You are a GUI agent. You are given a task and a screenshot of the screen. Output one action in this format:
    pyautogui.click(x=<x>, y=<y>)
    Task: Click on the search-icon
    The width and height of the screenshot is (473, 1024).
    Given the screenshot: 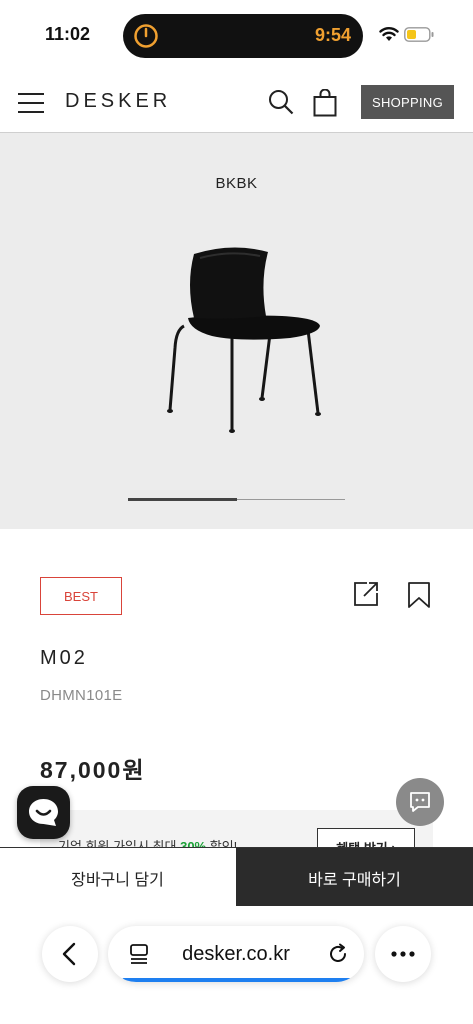 What is the action you would take?
    pyautogui.click(x=281, y=102)
    